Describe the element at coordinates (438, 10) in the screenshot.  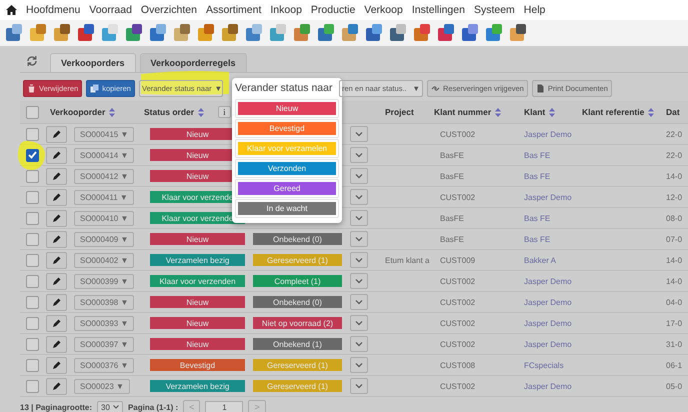
I see `menu-item: Instellingen` at that location.